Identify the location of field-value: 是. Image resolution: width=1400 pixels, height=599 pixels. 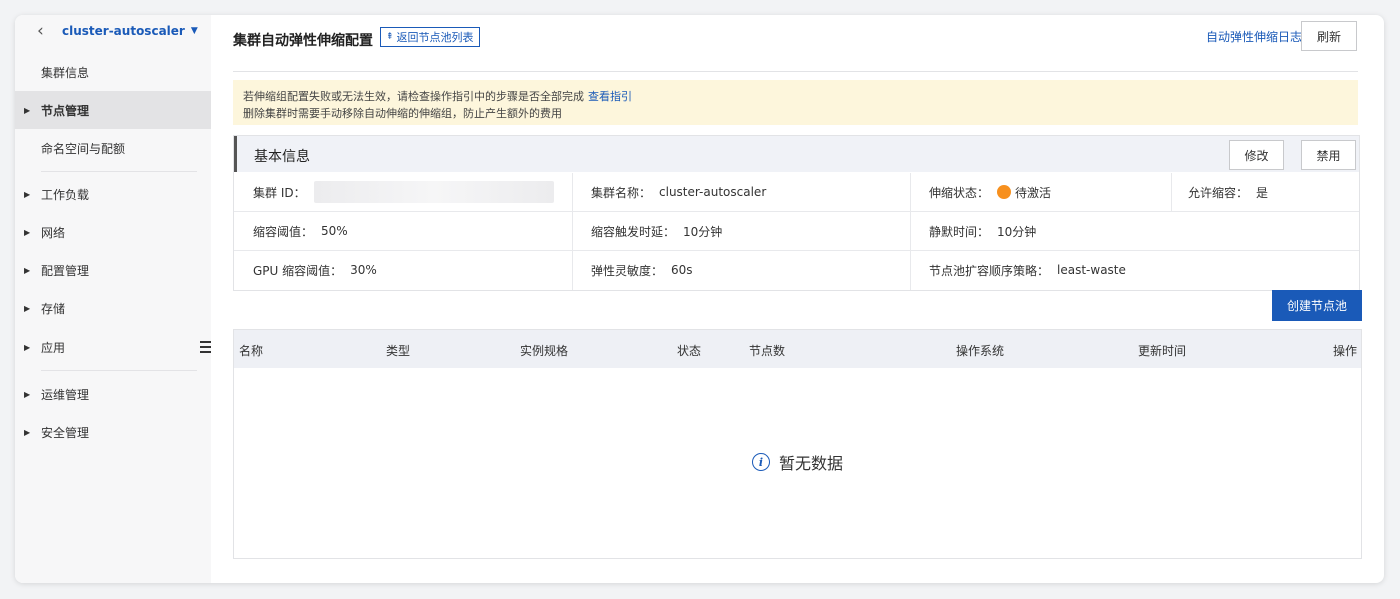
(1262, 192).